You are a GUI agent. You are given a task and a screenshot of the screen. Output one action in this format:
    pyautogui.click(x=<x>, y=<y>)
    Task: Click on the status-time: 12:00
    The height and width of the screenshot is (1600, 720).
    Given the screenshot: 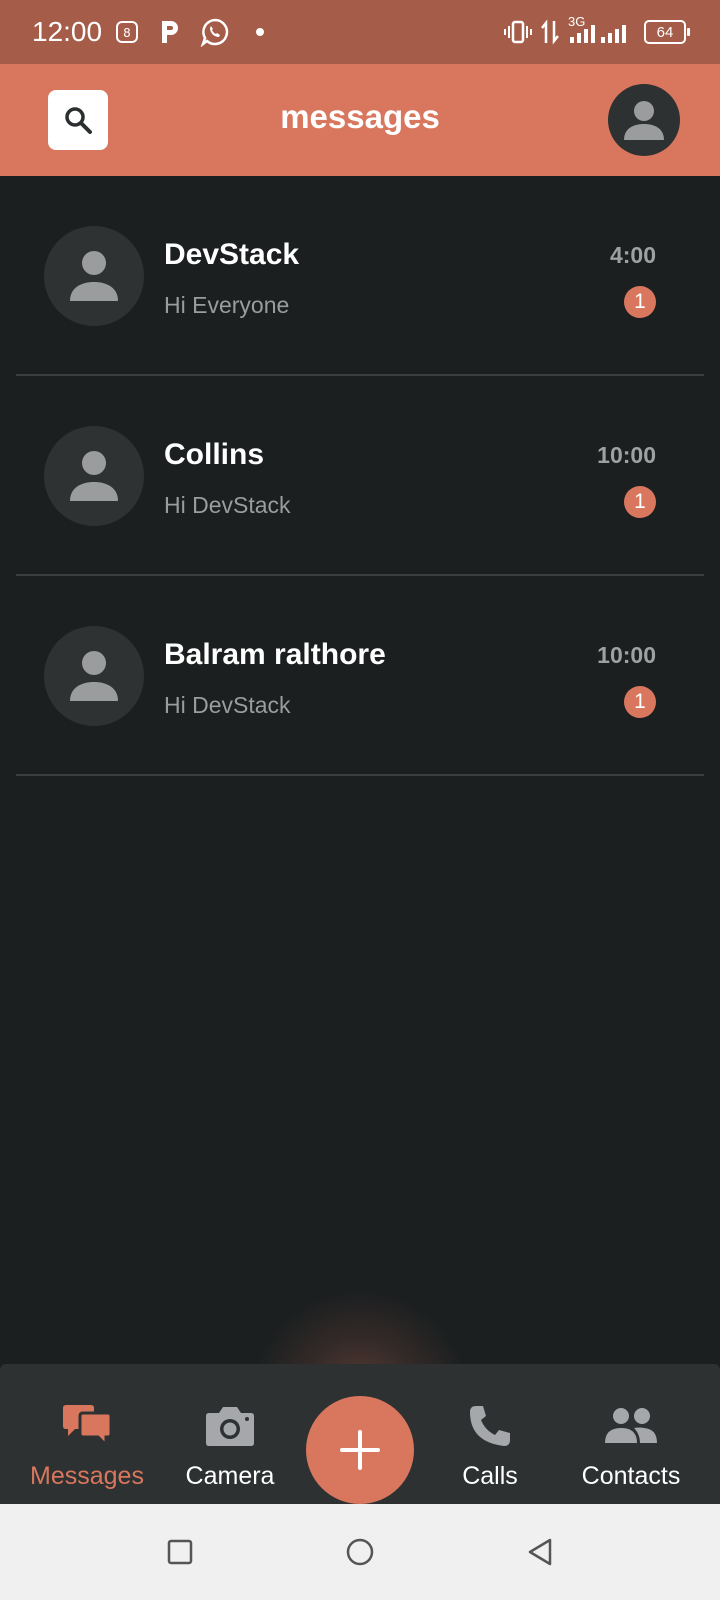 What is the action you would take?
    pyautogui.click(x=67, y=31)
    